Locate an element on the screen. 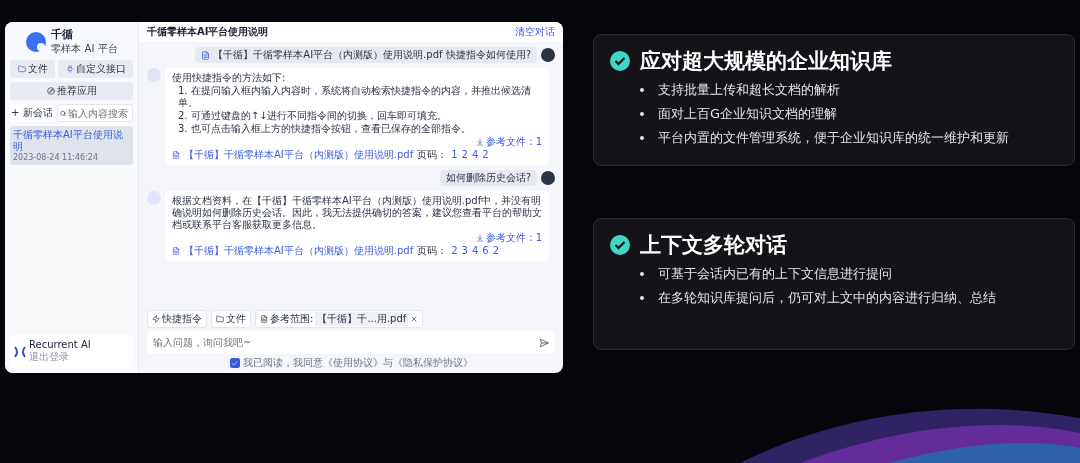 This screenshot has width=1080, height=463. user-message: 【千循】千循零样本AI平台（内测版）使用说明.pdf 快捷指令如何使用? is located at coordinates (366, 55).